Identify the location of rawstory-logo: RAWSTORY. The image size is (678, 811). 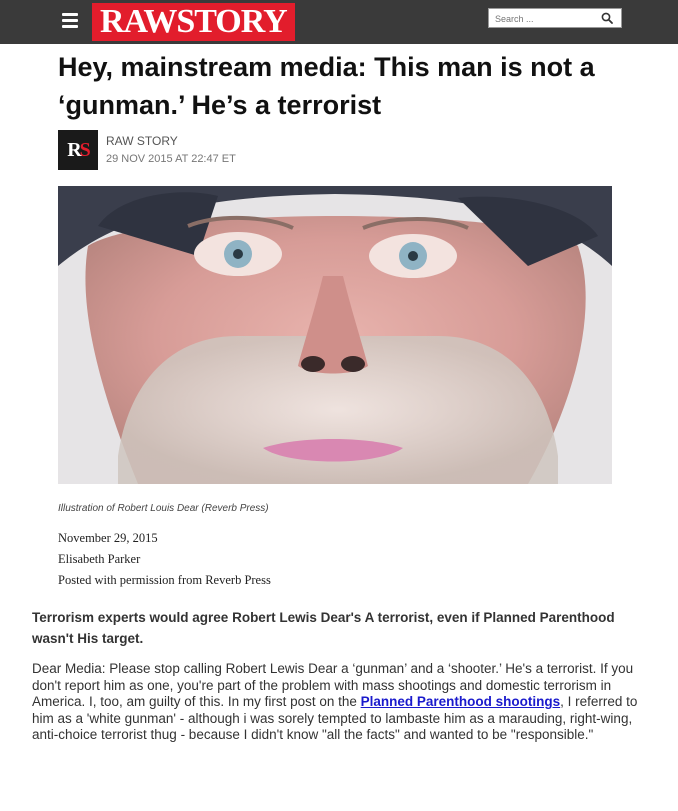
(193, 22).